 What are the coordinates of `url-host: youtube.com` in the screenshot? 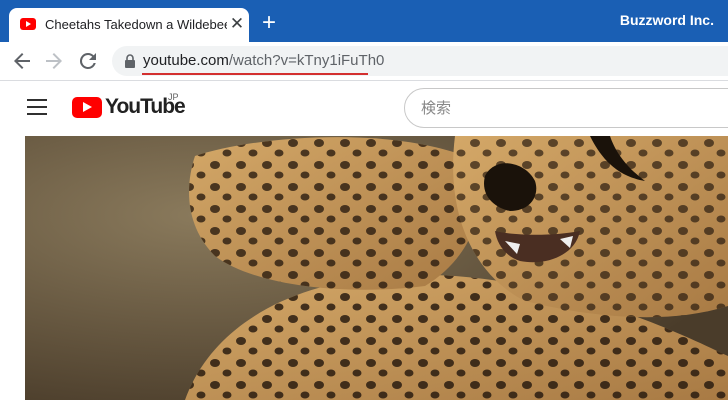 It's located at (186, 60).